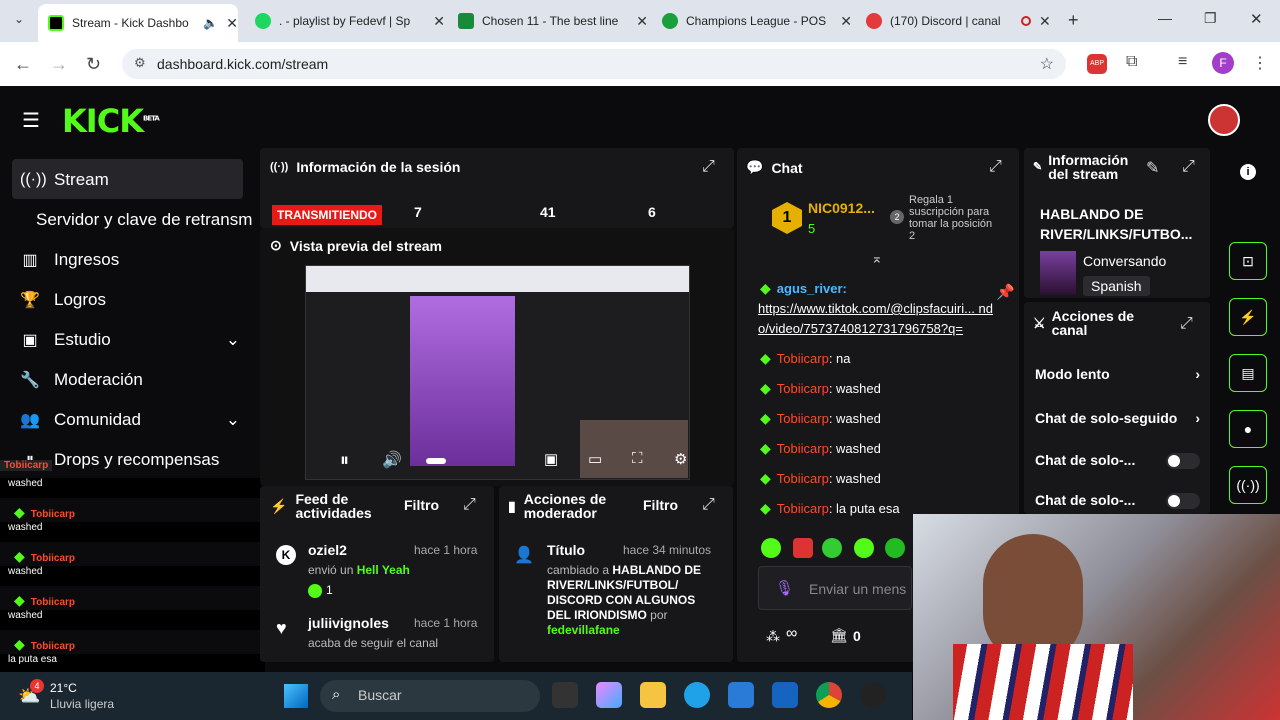  What do you see at coordinates (1117, 374) in the screenshot?
I see `slow-mode-item: Modo lento ›` at bounding box center [1117, 374].